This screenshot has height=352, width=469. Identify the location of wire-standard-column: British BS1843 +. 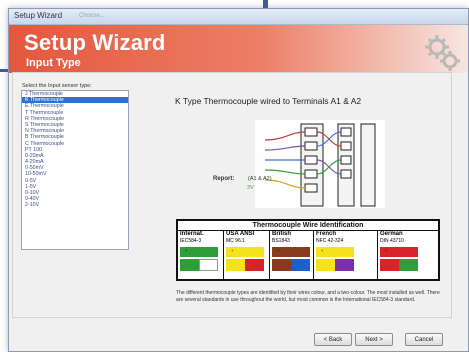
(292, 255).